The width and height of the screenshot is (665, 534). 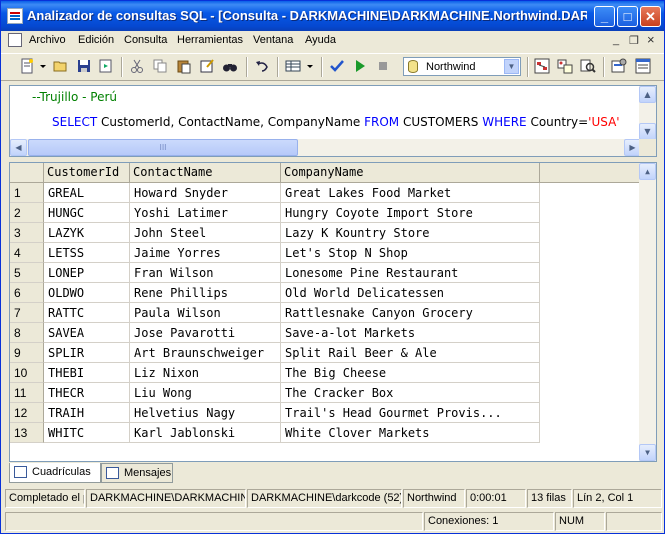 I want to click on paste-icon, so click(x=184, y=66).